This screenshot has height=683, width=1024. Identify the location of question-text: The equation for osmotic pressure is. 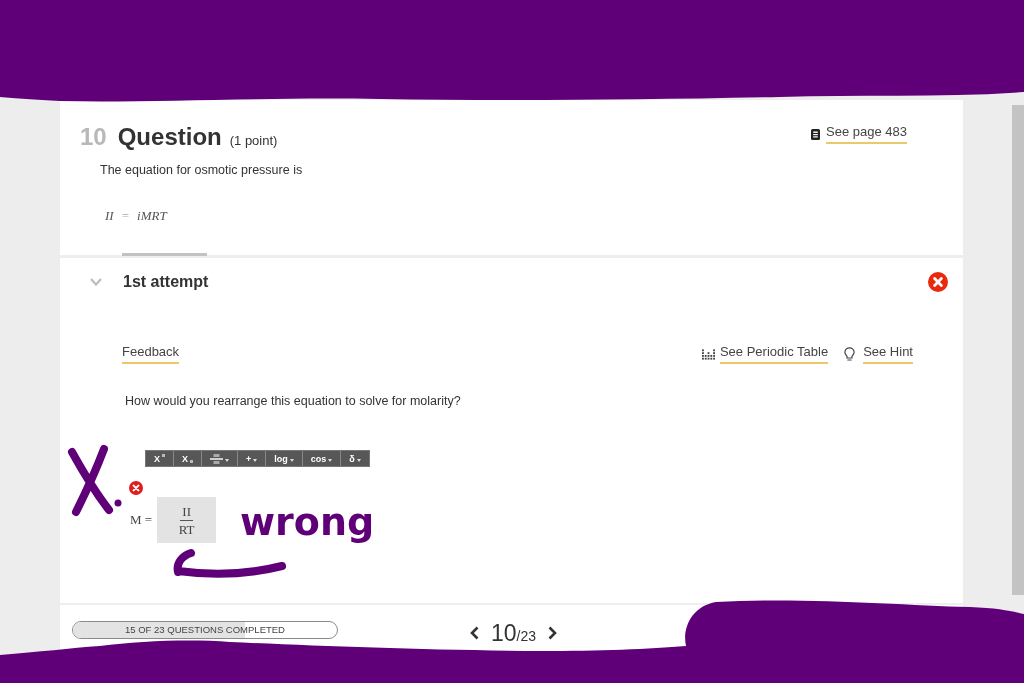
(202, 170).